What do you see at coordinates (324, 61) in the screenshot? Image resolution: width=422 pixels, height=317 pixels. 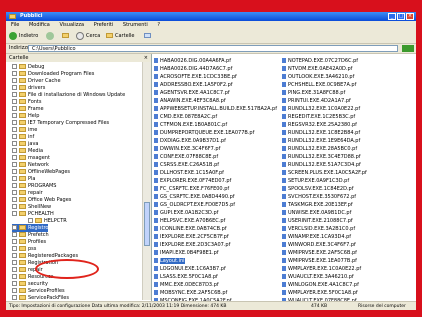 I see `file-item: NOTEPAD.EXE.07C27D6C.pf` at bounding box center [324, 61].